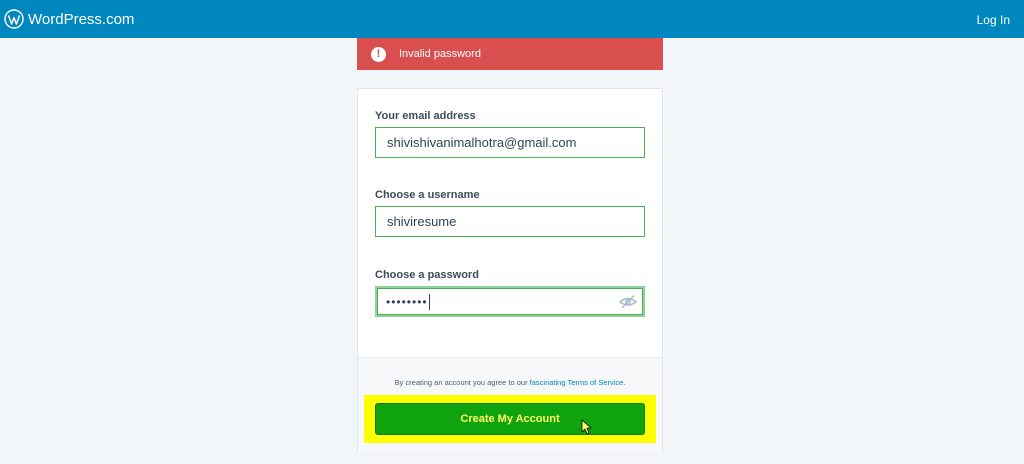 The width and height of the screenshot is (1024, 464). What do you see at coordinates (427, 195) in the screenshot?
I see `username-label: Choose a username` at bounding box center [427, 195].